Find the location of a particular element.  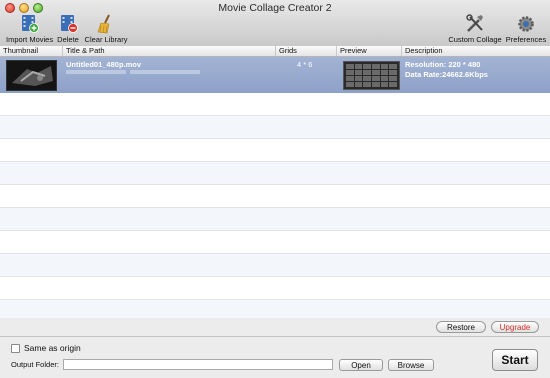

open-button: Open is located at coordinates (361, 365).